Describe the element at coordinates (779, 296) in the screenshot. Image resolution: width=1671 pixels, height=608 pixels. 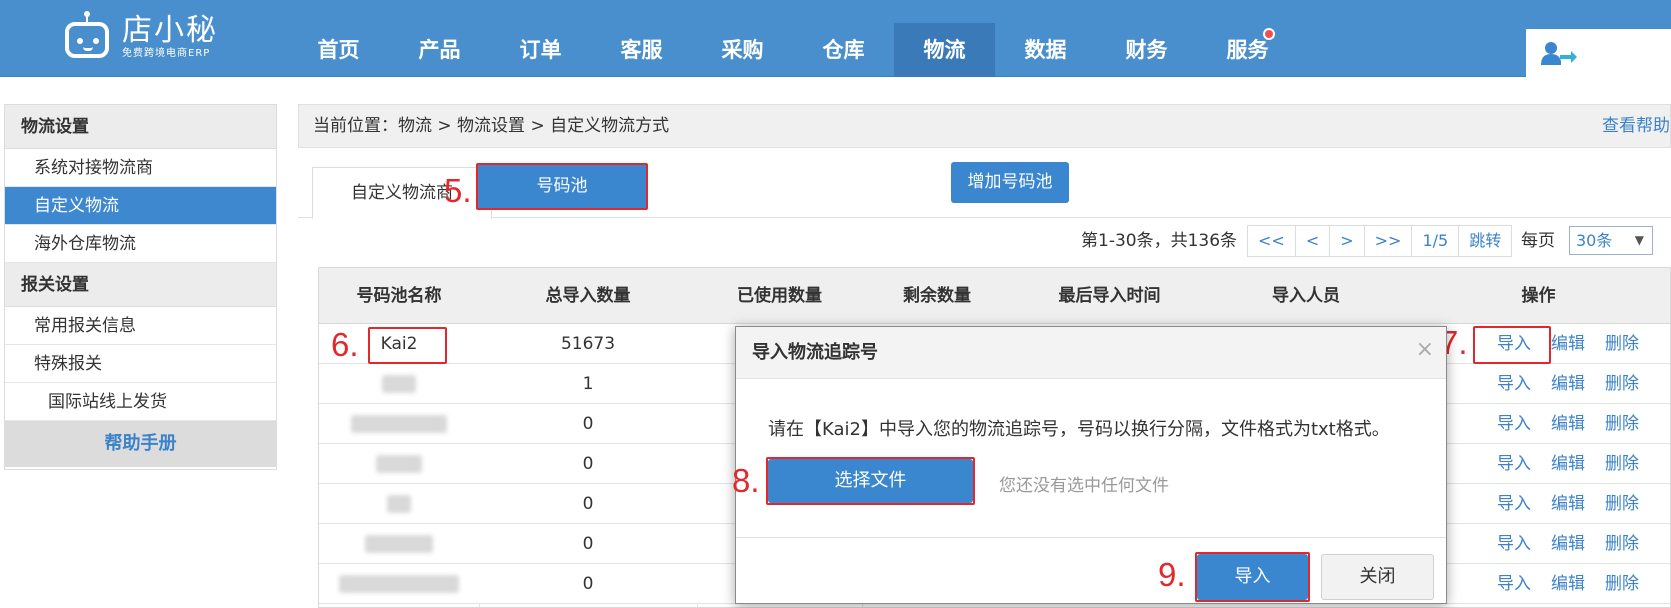
I see `th-used: 已使用数量` at that location.